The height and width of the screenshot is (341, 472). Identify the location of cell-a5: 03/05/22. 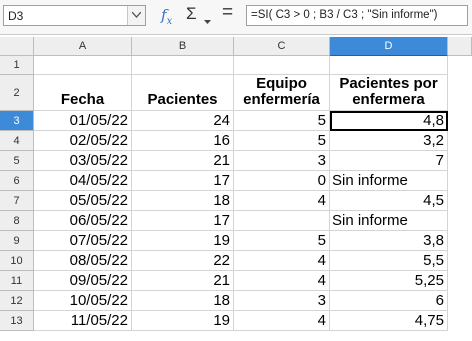
(83, 161).